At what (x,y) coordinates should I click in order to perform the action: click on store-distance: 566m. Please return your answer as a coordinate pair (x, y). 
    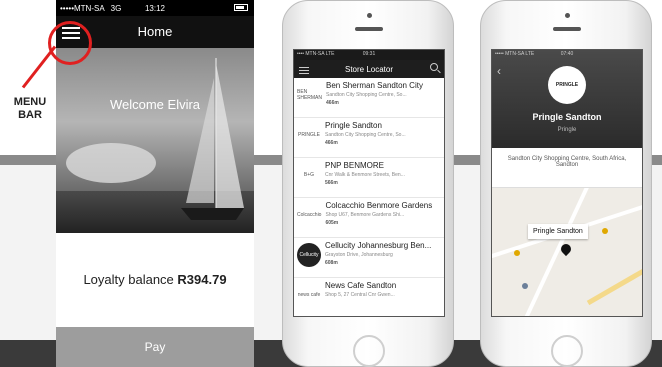
    Looking at the image, I should click on (331, 183).